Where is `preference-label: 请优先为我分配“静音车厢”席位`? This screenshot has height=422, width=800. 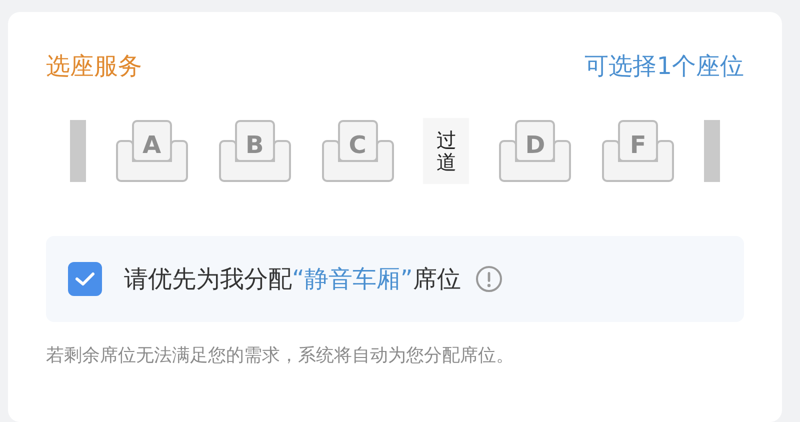 preference-label: 请优先为我分配“静音车厢”席位 is located at coordinates (292, 279).